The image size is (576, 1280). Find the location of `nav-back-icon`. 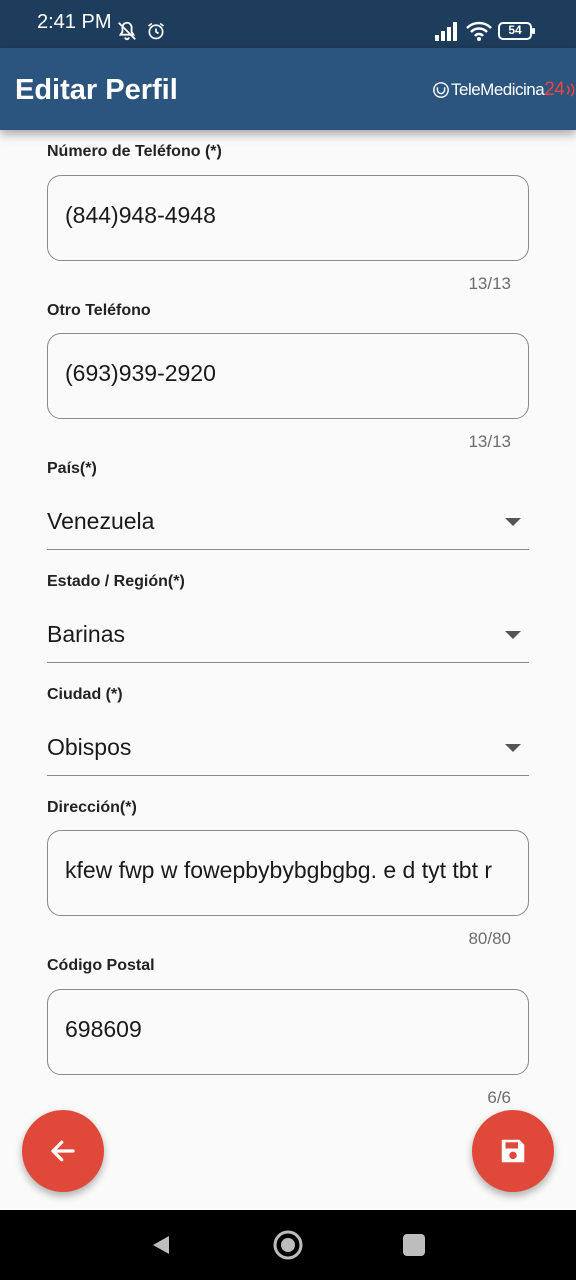

nav-back-icon is located at coordinates (161, 1245).